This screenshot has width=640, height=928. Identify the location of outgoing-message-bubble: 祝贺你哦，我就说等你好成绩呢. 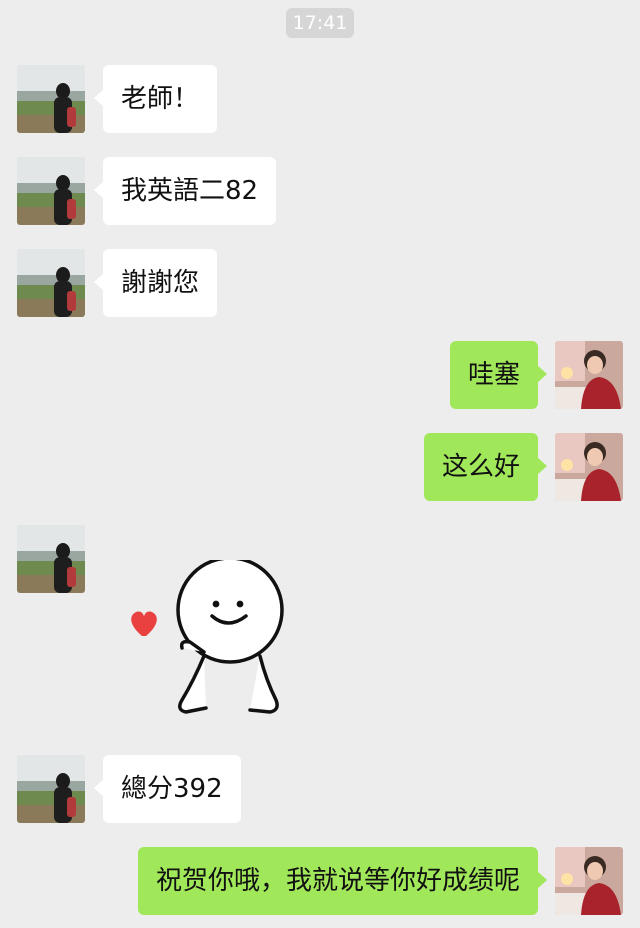
(342, 881).